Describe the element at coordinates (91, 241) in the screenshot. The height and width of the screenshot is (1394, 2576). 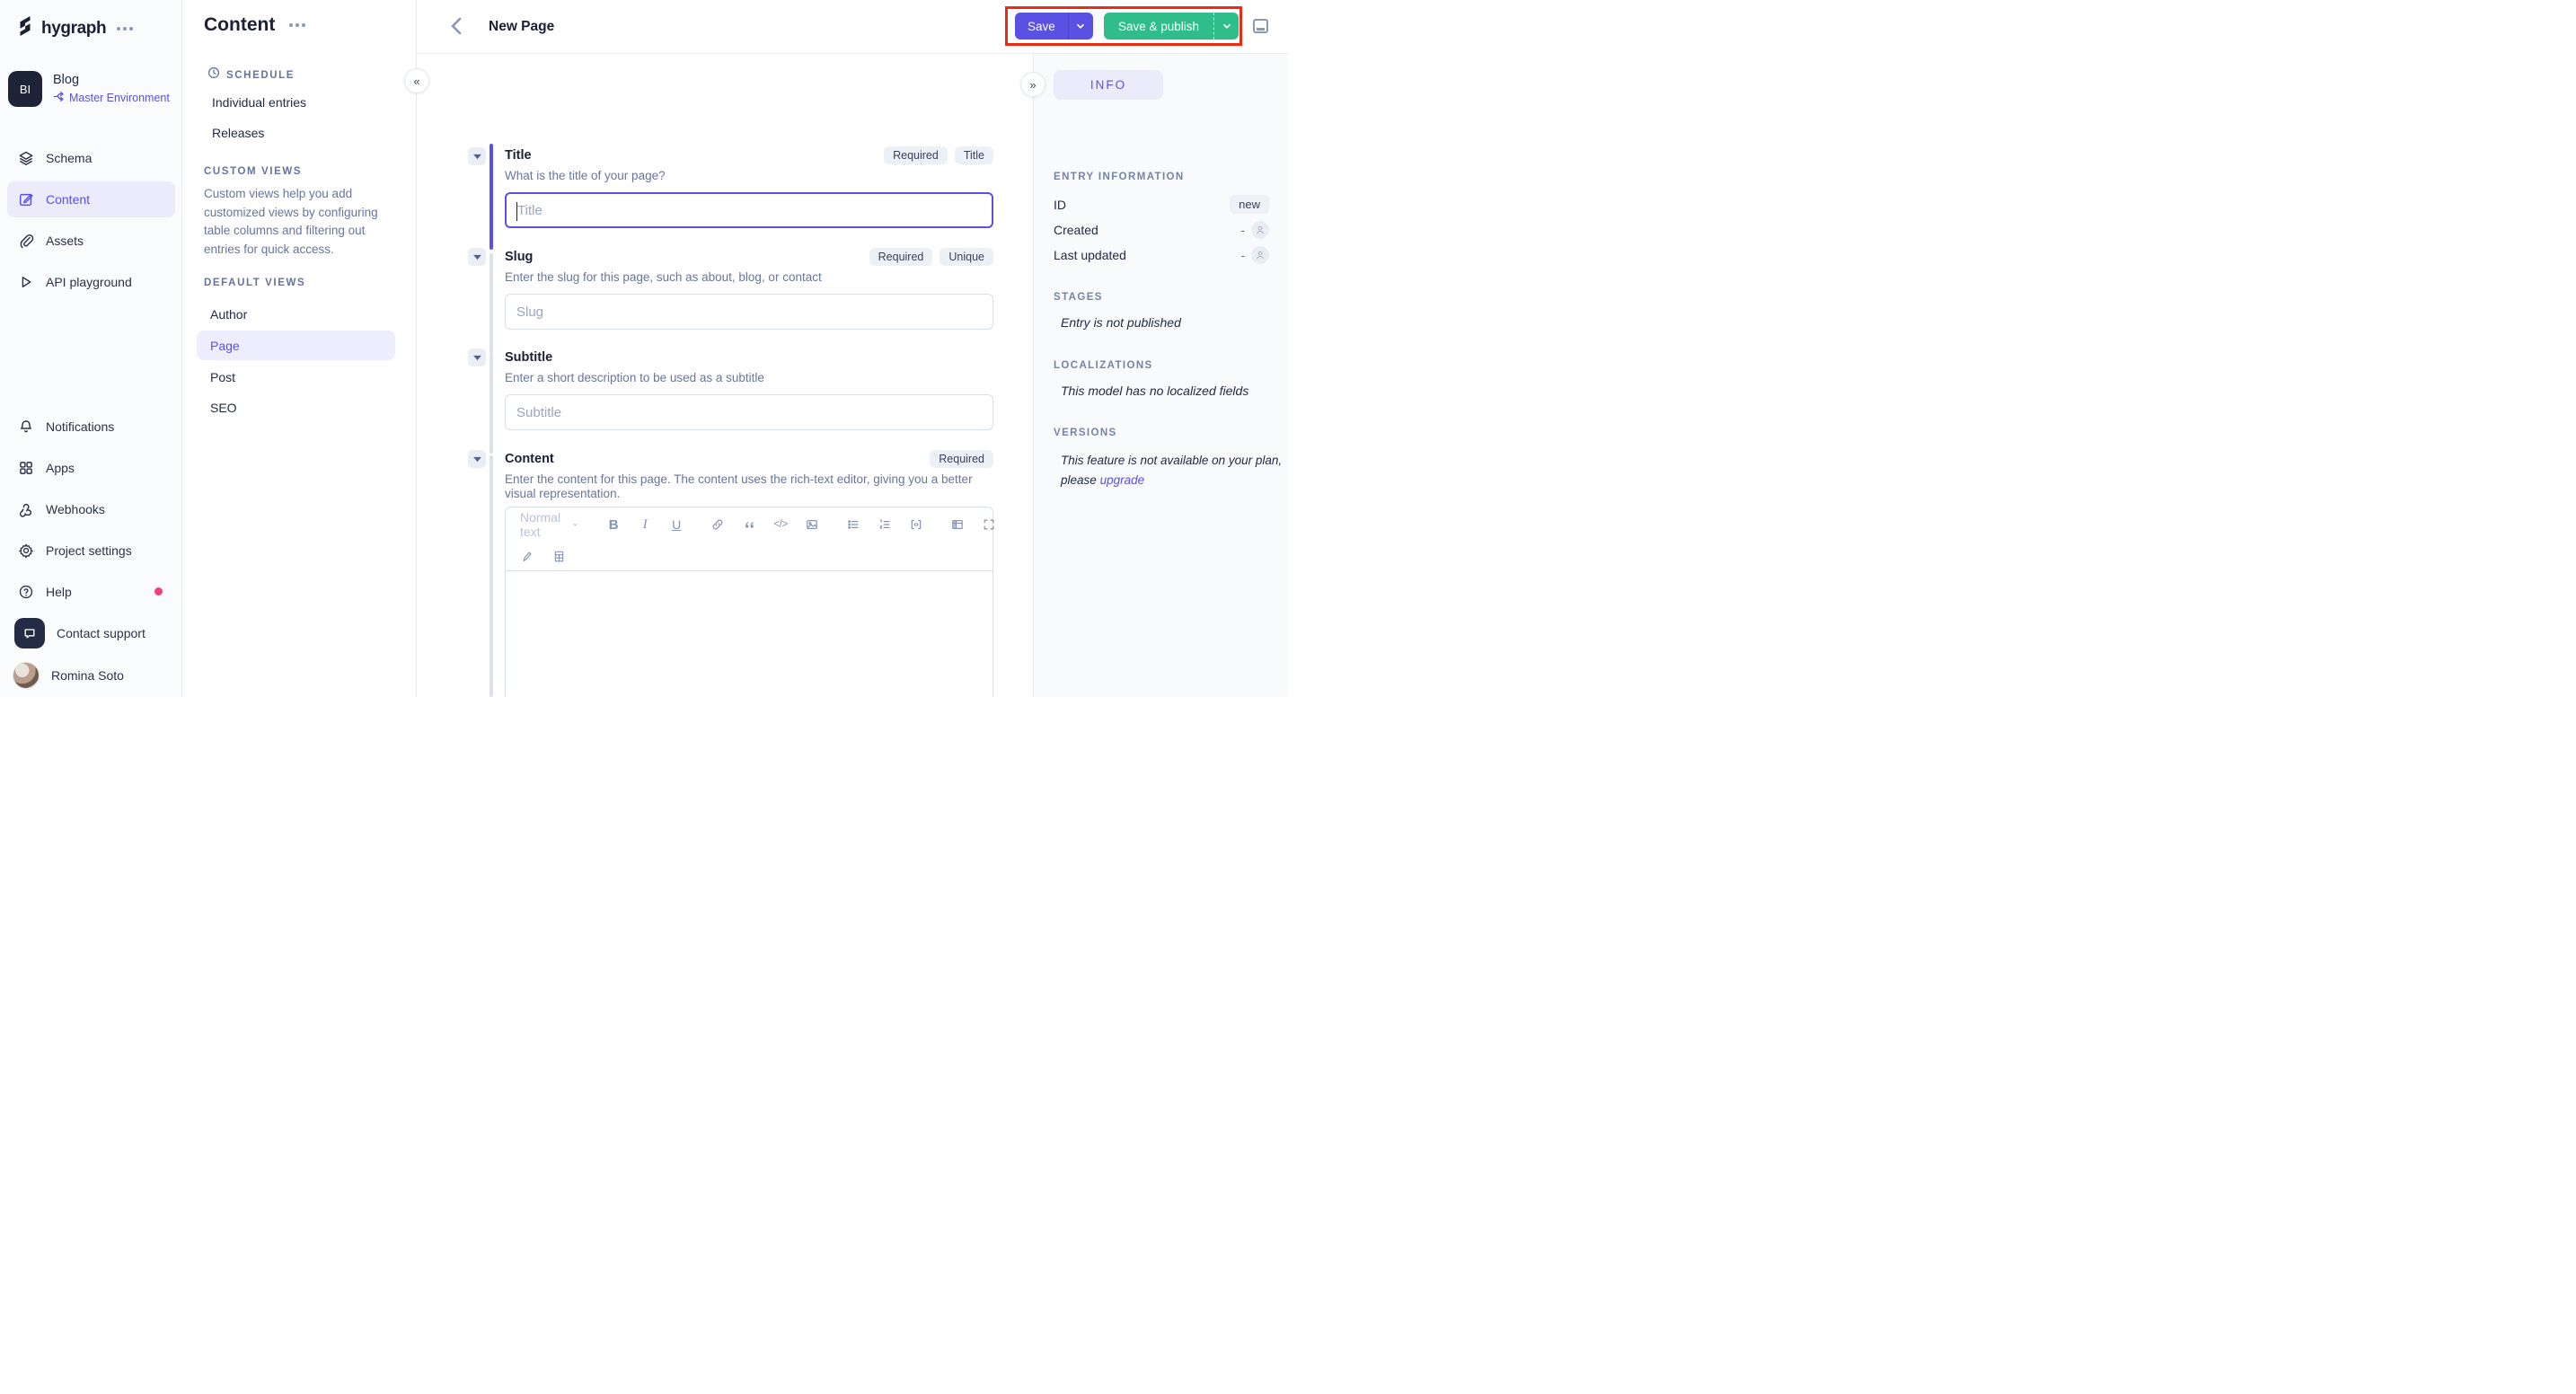
I see `sidebar-item-assets: Assets` at that location.